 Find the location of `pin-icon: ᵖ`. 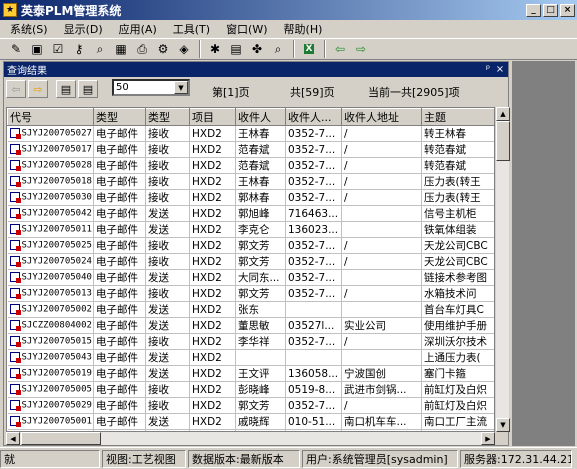

pin-icon: ᵖ is located at coordinates (488, 69).